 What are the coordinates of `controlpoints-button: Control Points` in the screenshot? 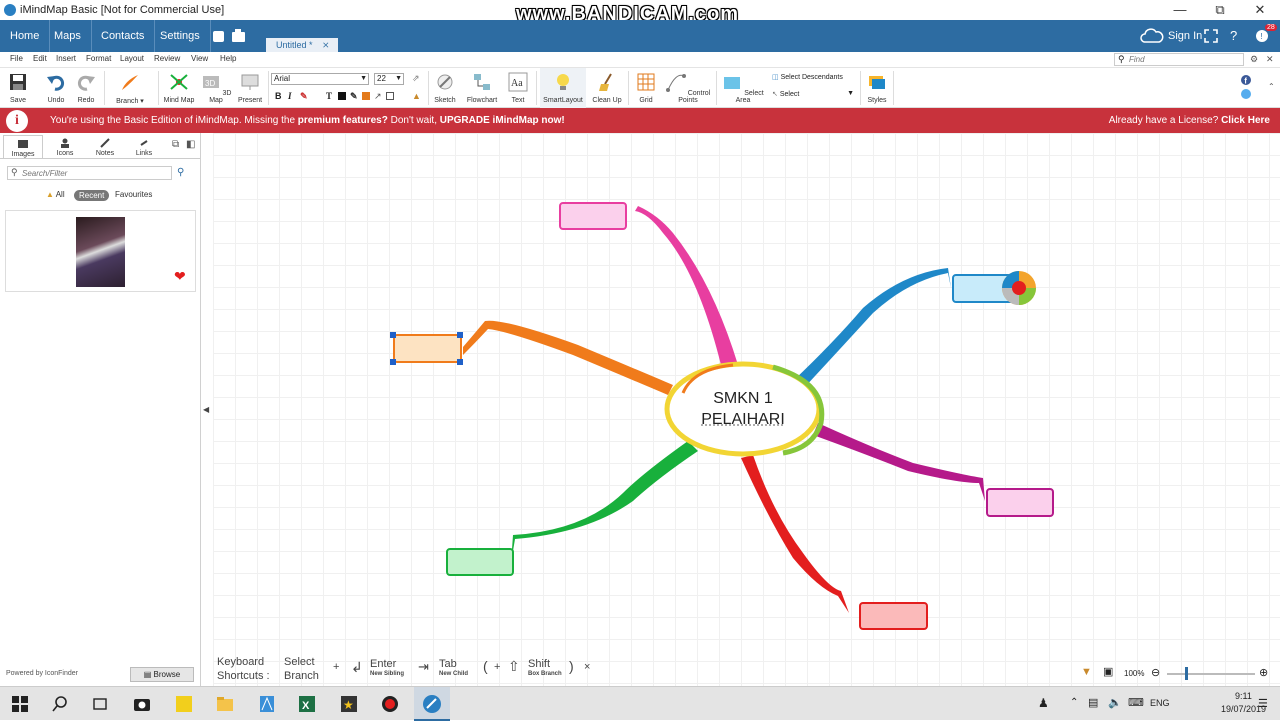 It's located at (688, 88).